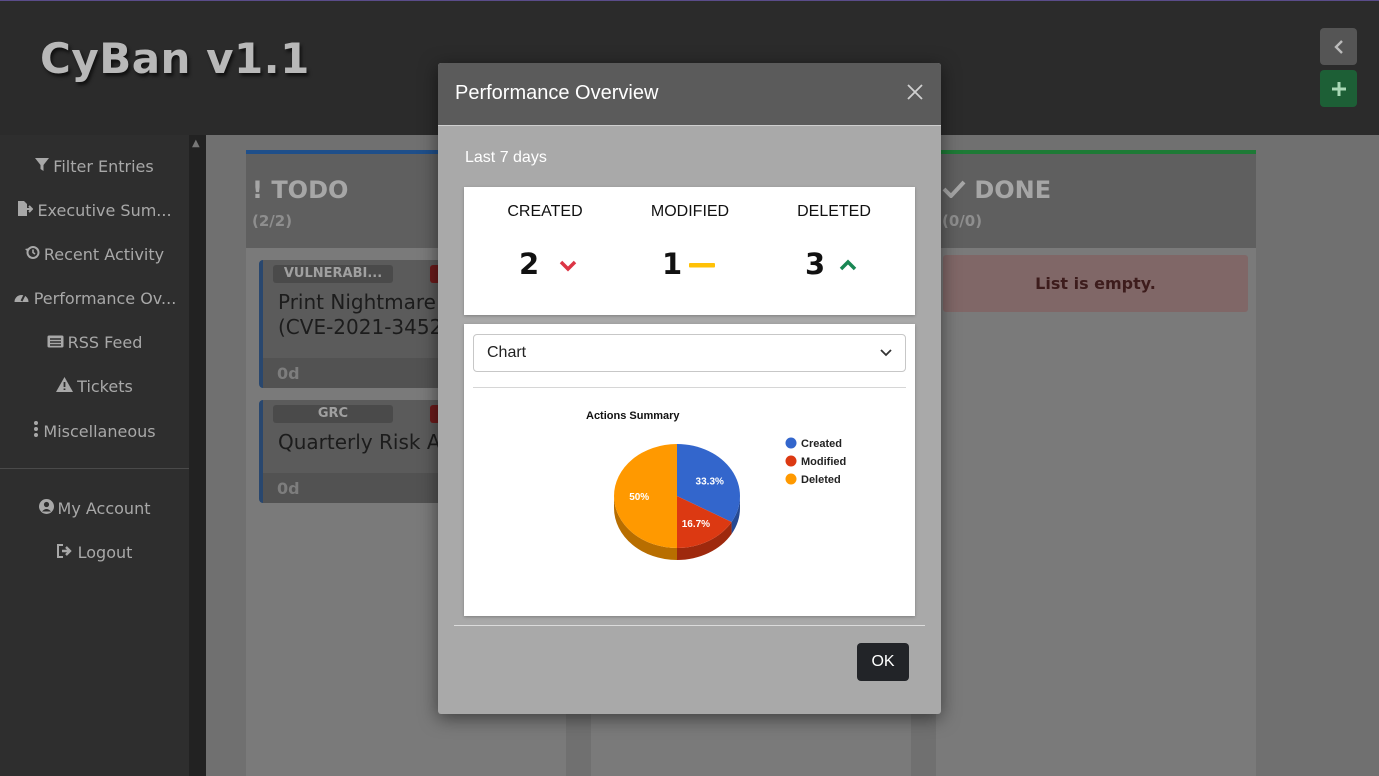 The width and height of the screenshot is (1379, 776). Describe the element at coordinates (834, 211) in the screenshot. I see `stat-label: DELETED` at that location.